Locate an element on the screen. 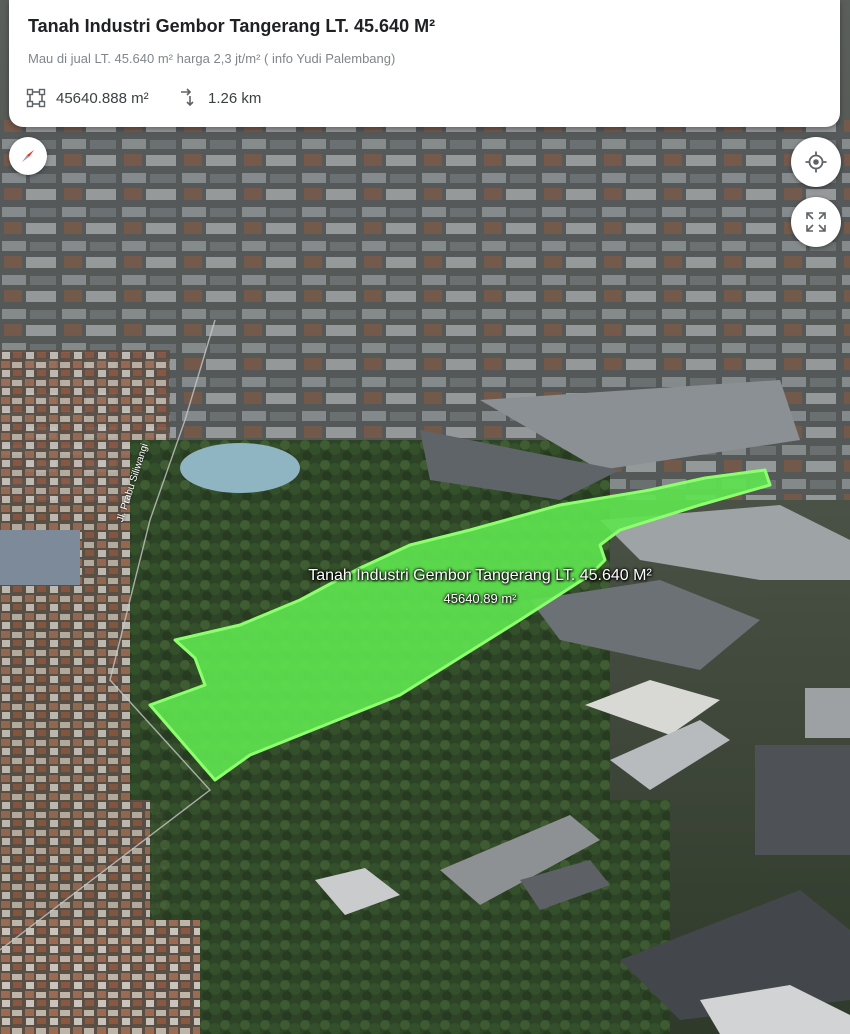 Image resolution: width=850 pixels, height=1034 pixels. my-location-button is located at coordinates (816, 162).